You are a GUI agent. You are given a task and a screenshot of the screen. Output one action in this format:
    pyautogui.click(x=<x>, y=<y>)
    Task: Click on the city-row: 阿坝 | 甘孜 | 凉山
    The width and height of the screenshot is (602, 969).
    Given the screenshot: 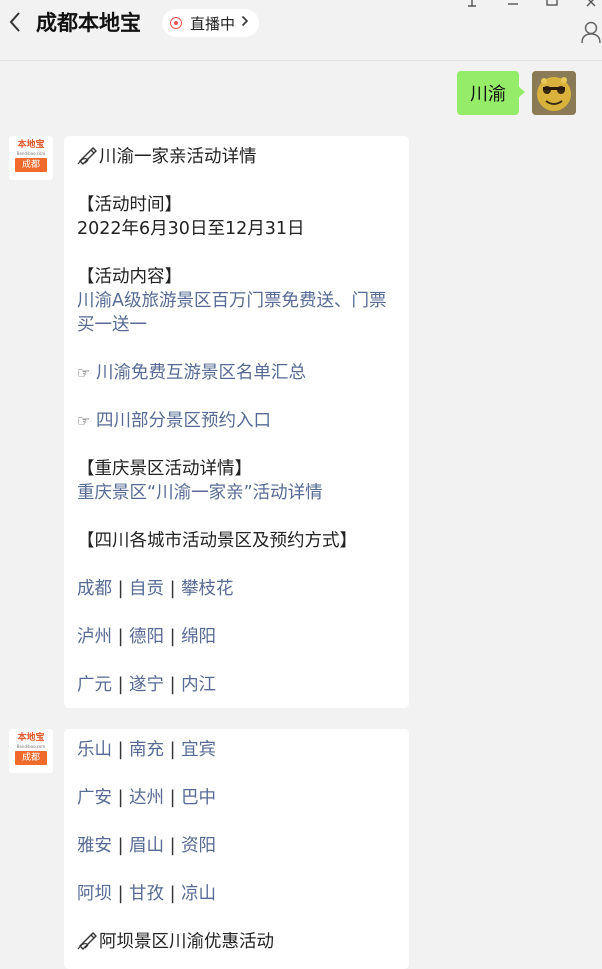 What is the action you would take?
    pyautogui.click(x=146, y=894)
    